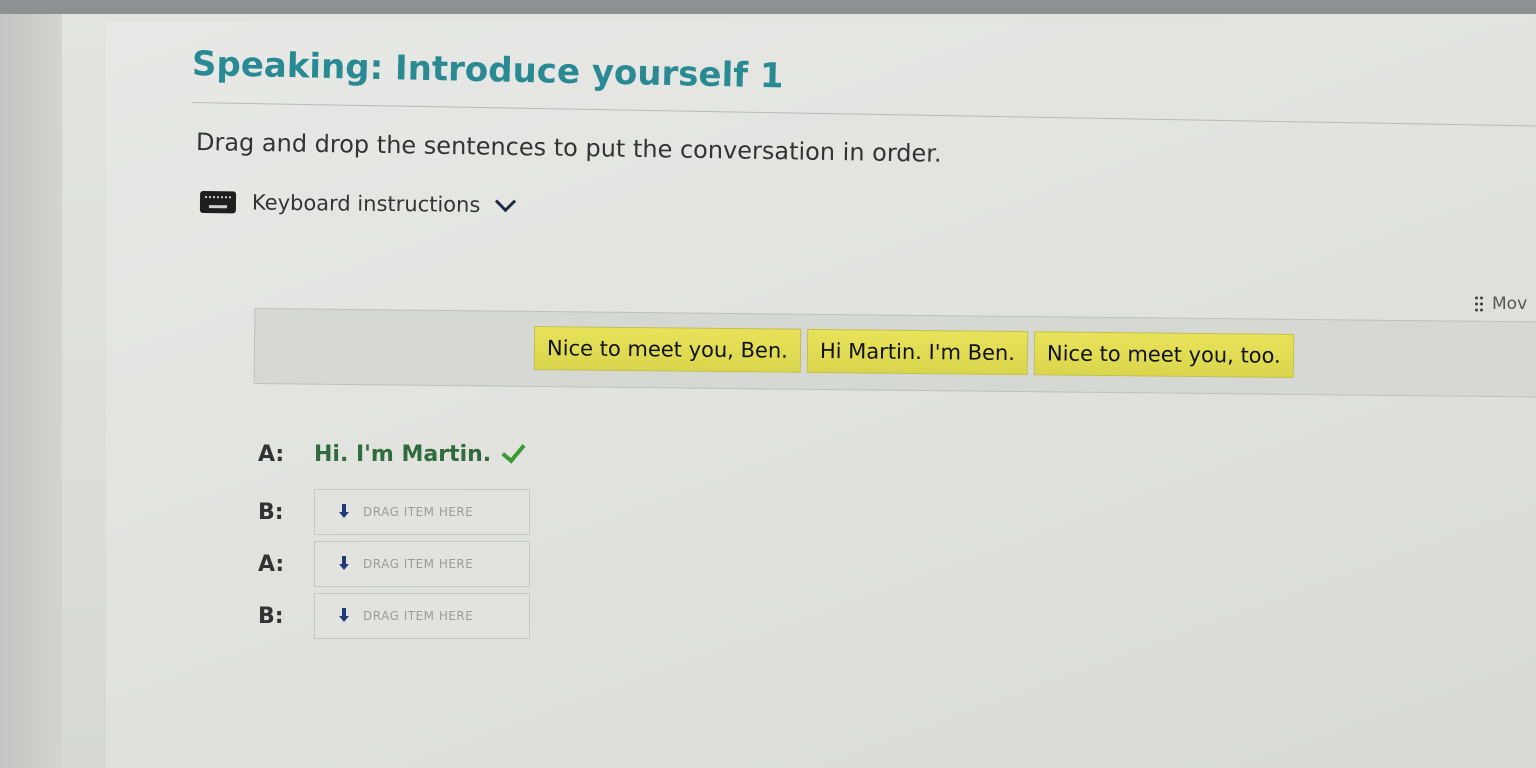 Image resolution: width=1536 pixels, height=768 pixels. What do you see at coordinates (506, 201) in the screenshot?
I see `chevron-down-icon` at bounding box center [506, 201].